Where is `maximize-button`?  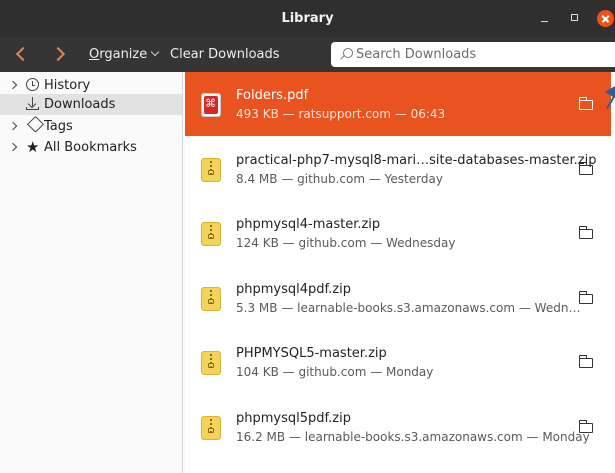
maximize-button is located at coordinates (575, 18).